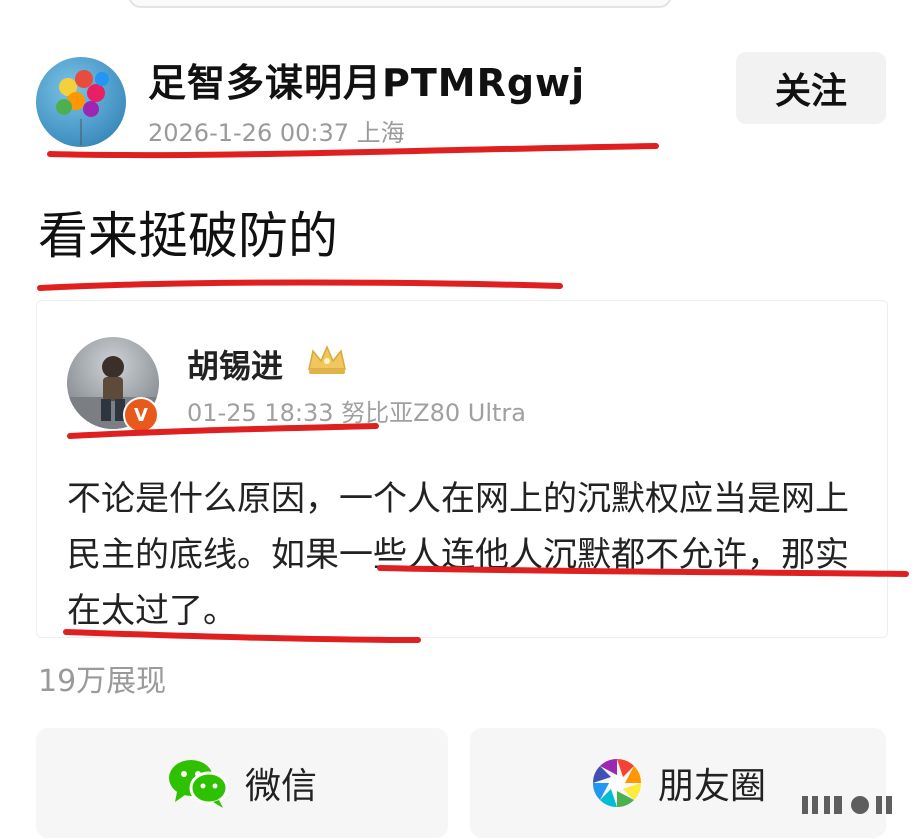 This screenshot has height=839, width=922. Describe the element at coordinates (280, 786) in the screenshot. I see `share-wechat-label: 微信` at that location.